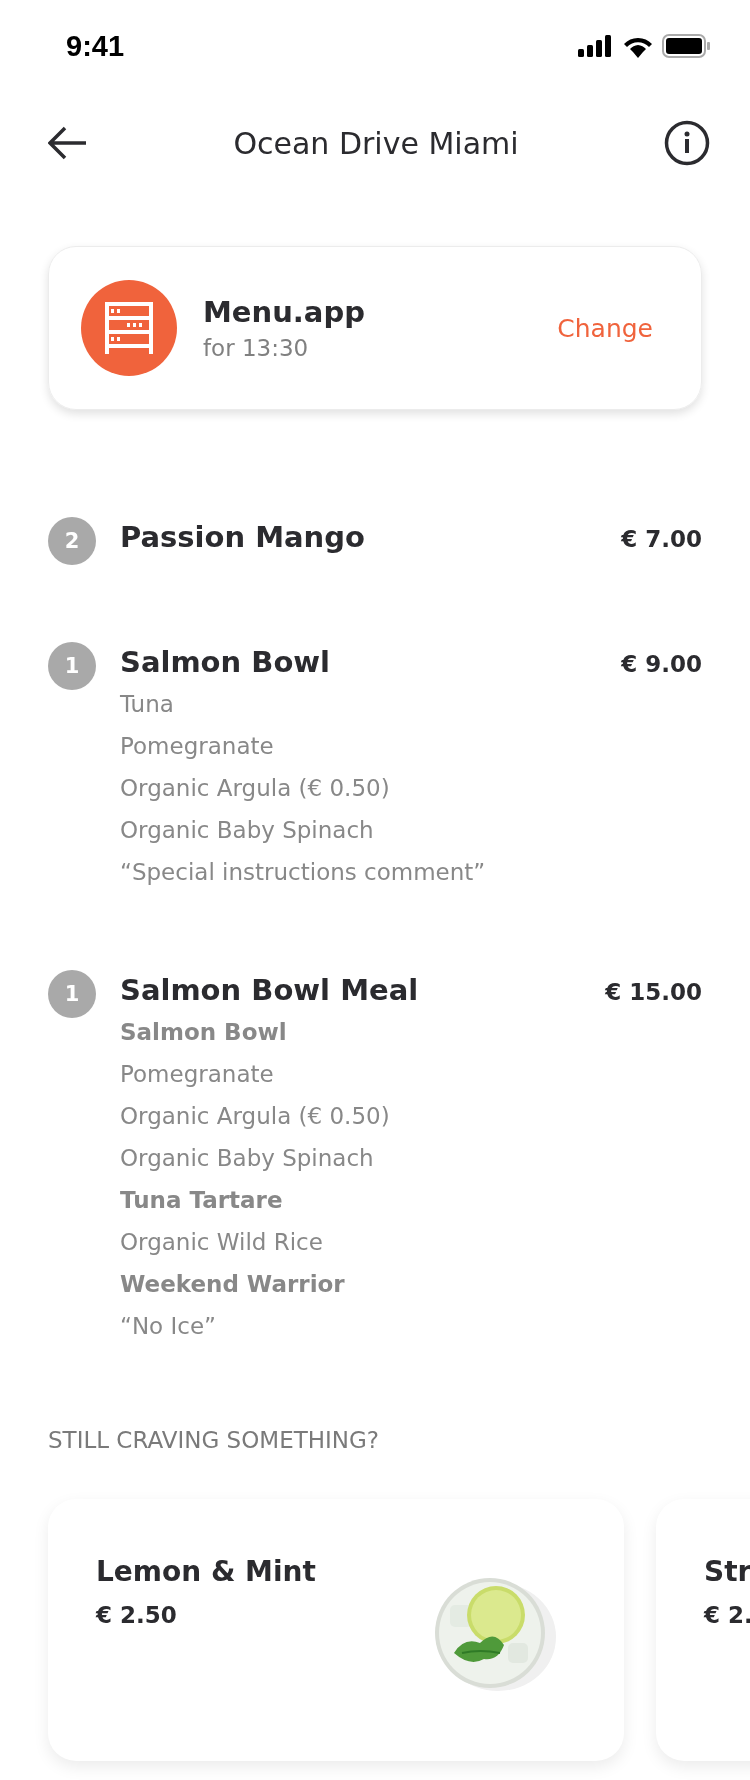  What do you see at coordinates (411, 1326) in the screenshot?
I see `item-option: “No Ice”` at bounding box center [411, 1326].